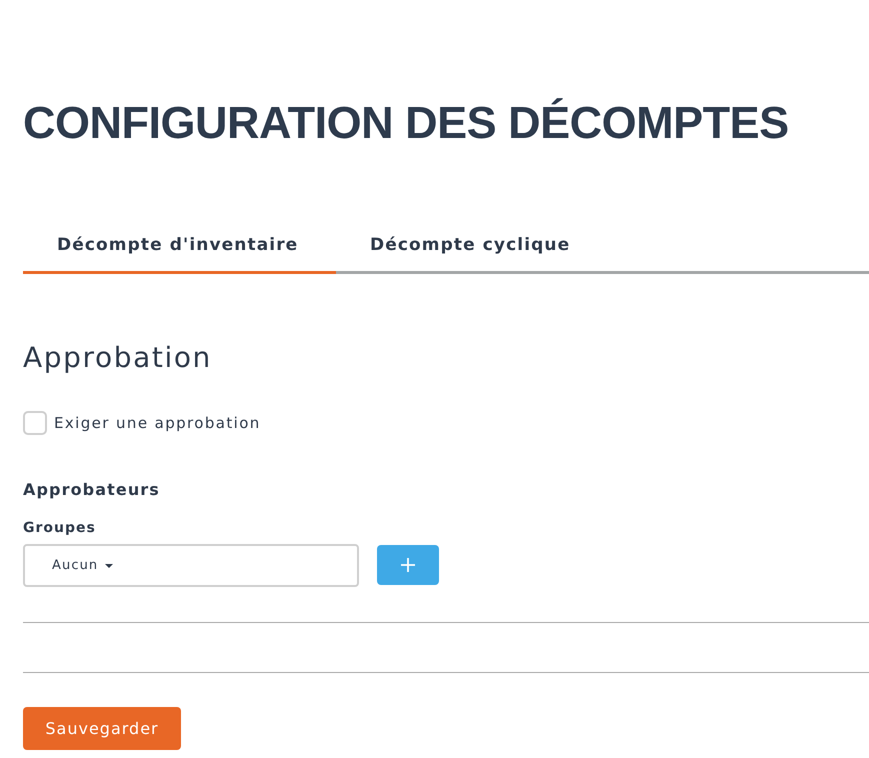  Describe the element at coordinates (59, 528) in the screenshot. I see `field-label: Groupes` at that location.